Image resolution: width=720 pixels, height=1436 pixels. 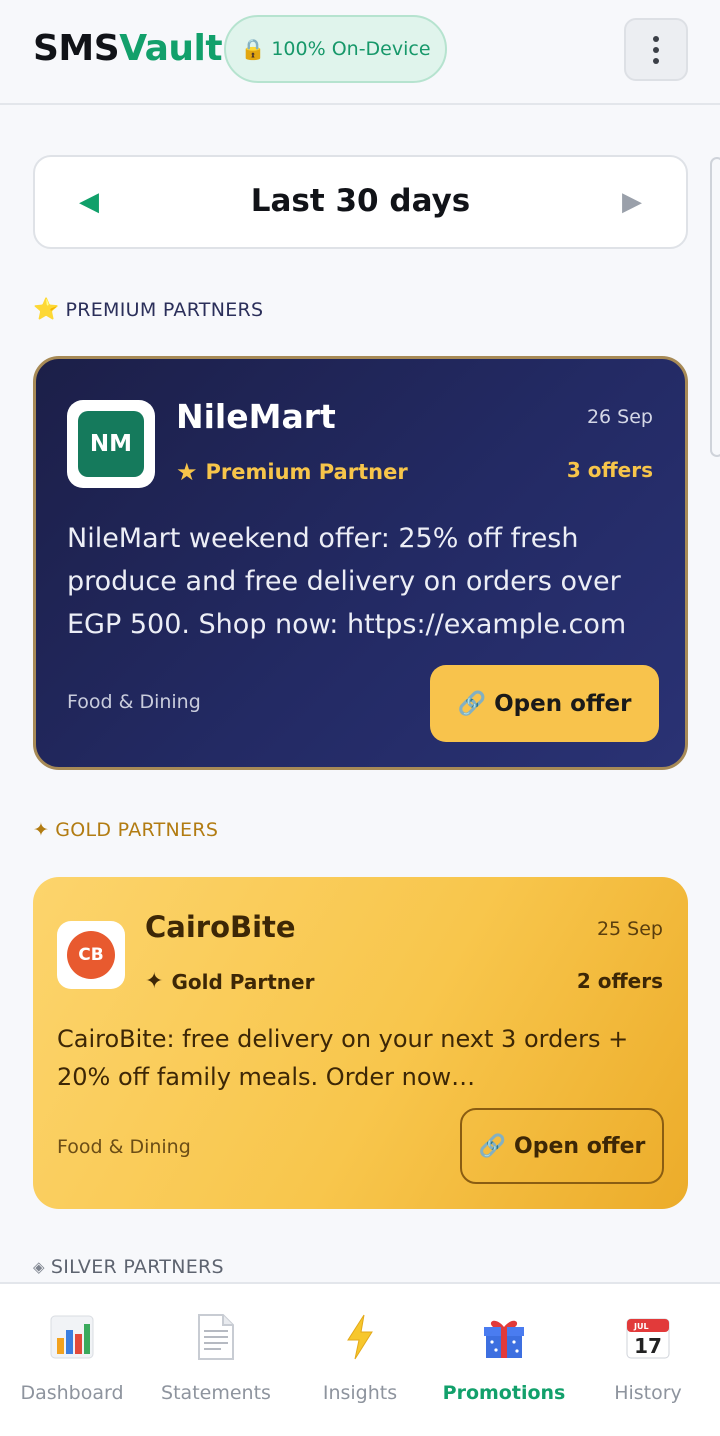 I want to click on nav-dashboard: Dashboard, so click(x=72, y=1360).